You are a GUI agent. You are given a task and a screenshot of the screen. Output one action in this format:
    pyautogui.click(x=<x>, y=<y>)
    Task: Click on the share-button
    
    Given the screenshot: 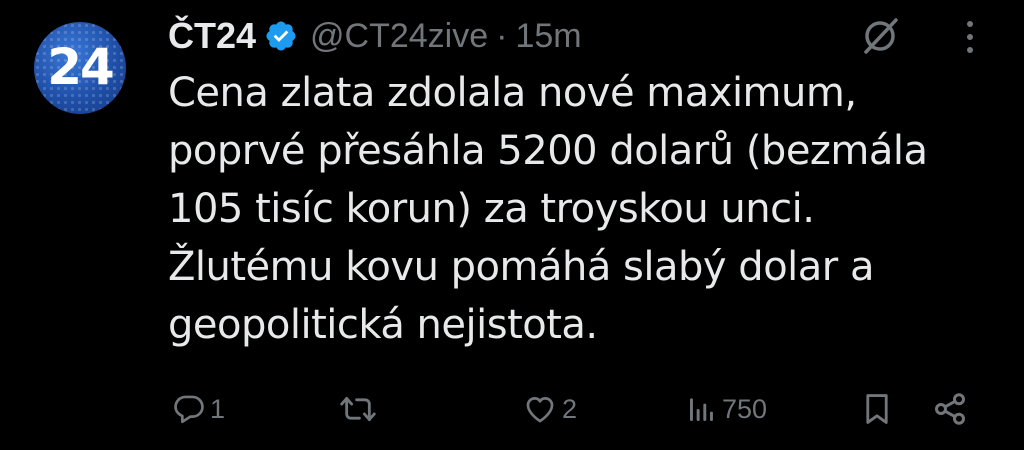 What is the action you would take?
    pyautogui.click(x=950, y=409)
    